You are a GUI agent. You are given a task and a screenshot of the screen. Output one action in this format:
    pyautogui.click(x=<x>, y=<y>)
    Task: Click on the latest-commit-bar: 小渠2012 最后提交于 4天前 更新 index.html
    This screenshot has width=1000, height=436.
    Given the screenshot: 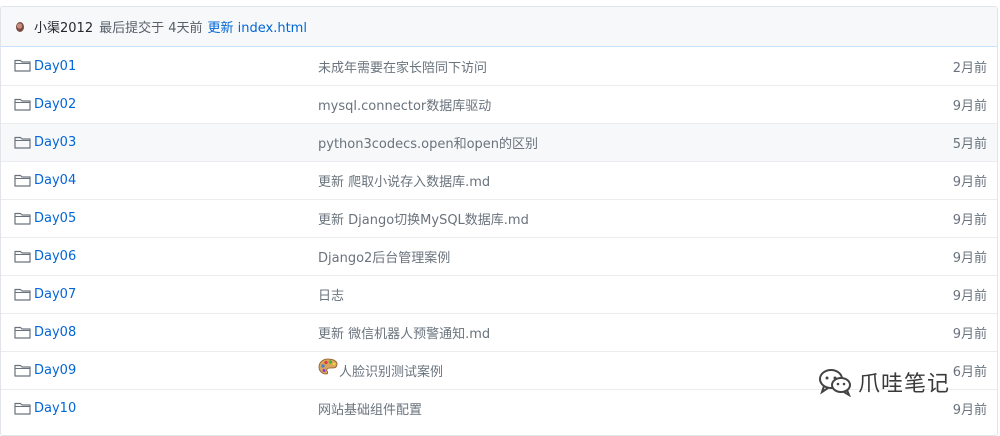 What is the action you would take?
    pyautogui.click(x=499, y=27)
    